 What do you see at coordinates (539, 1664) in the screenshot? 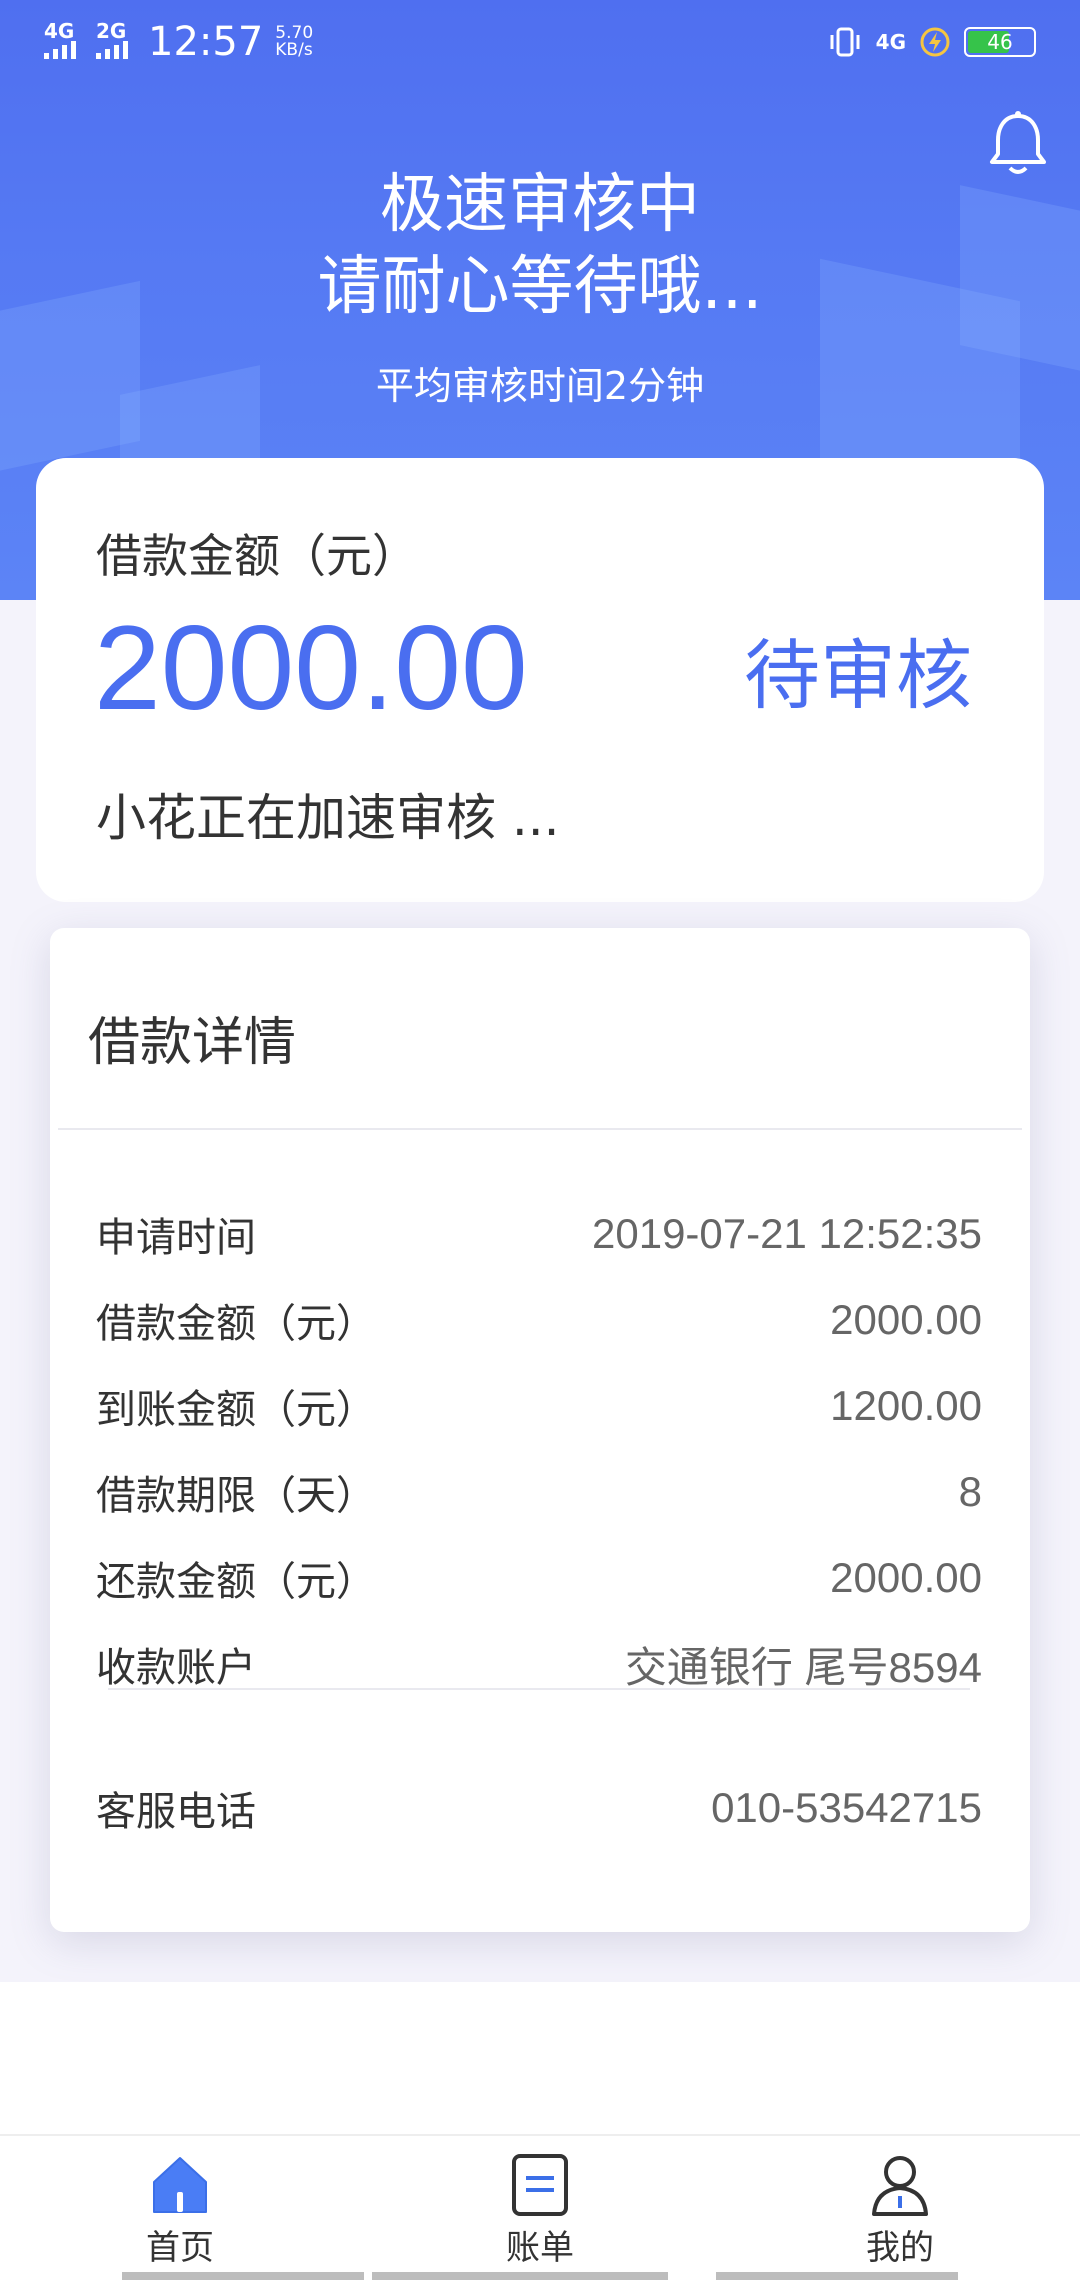
I see `detail-row: 收款账户 交通银行 尾号8594` at bounding box center [539, 1664].